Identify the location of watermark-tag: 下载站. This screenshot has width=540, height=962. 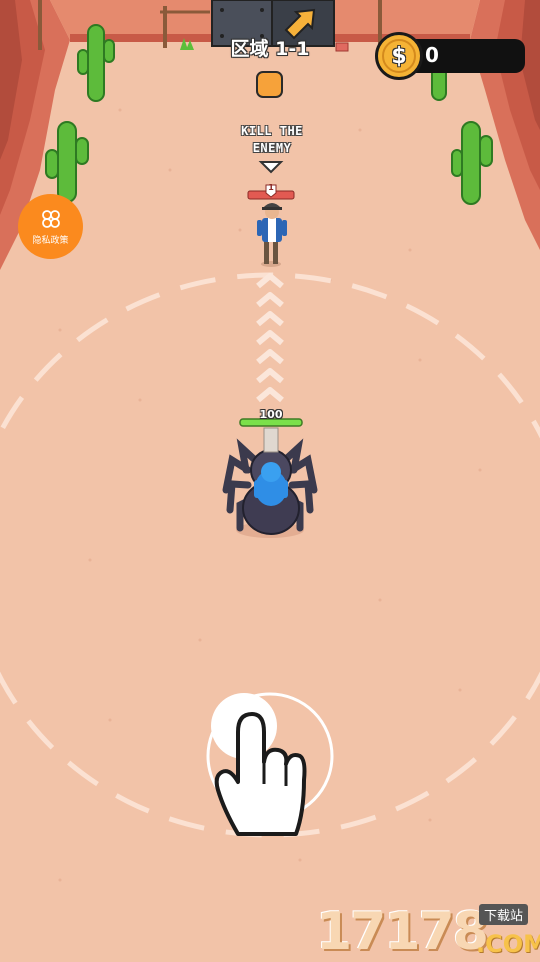
(504, 914).